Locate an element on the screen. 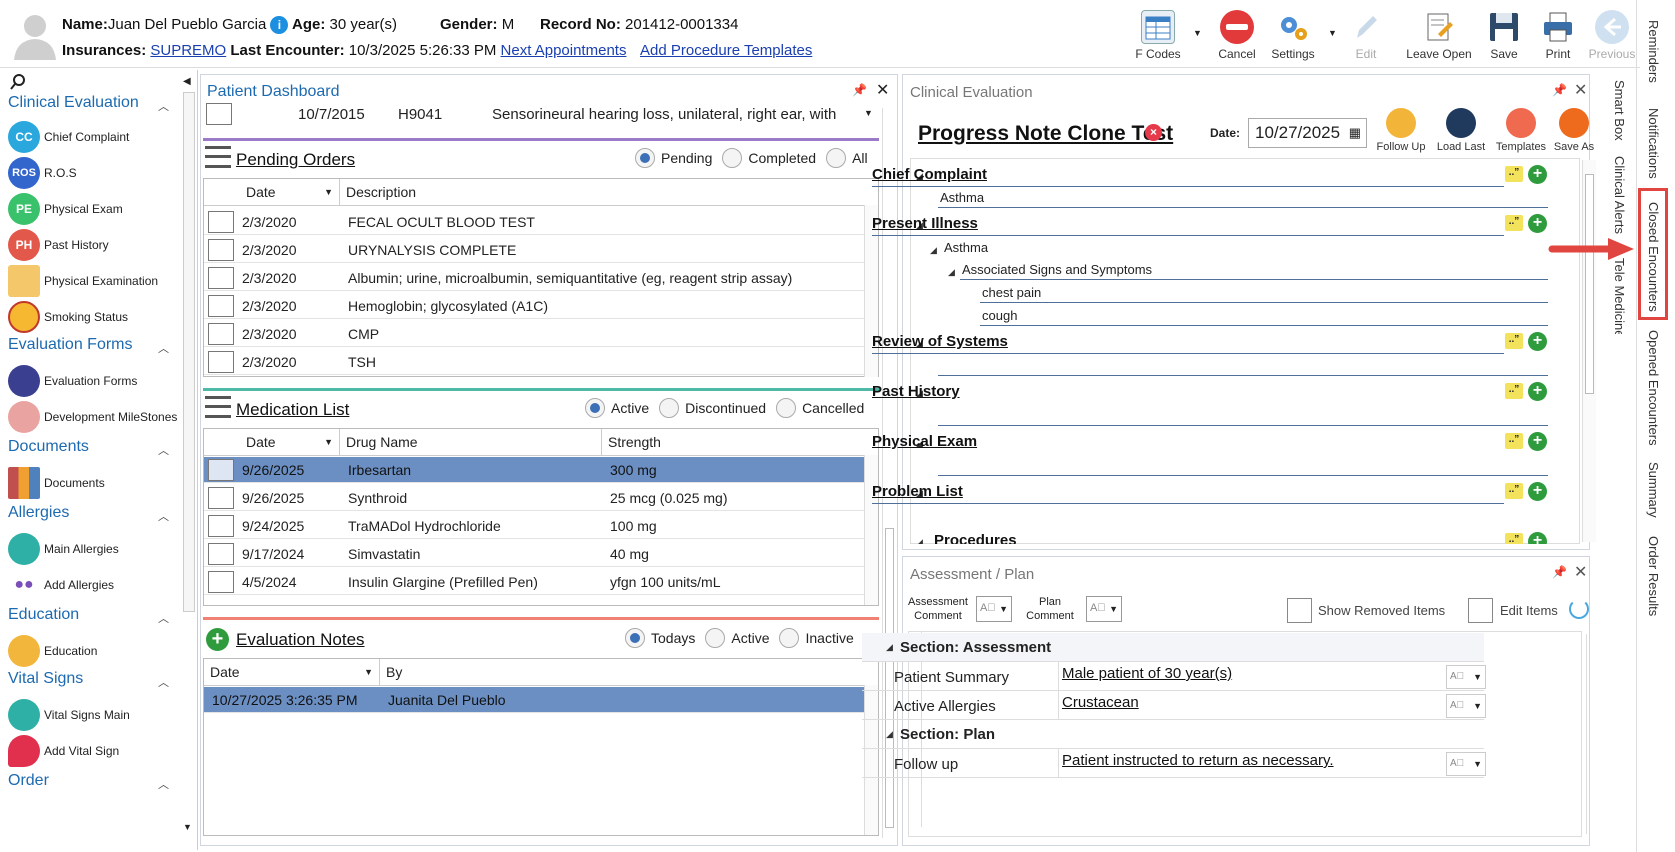 The width and height of the screenshot is (1675, 852). note-title: Progress Note Clone Test is located at coordinates (1045, 134).